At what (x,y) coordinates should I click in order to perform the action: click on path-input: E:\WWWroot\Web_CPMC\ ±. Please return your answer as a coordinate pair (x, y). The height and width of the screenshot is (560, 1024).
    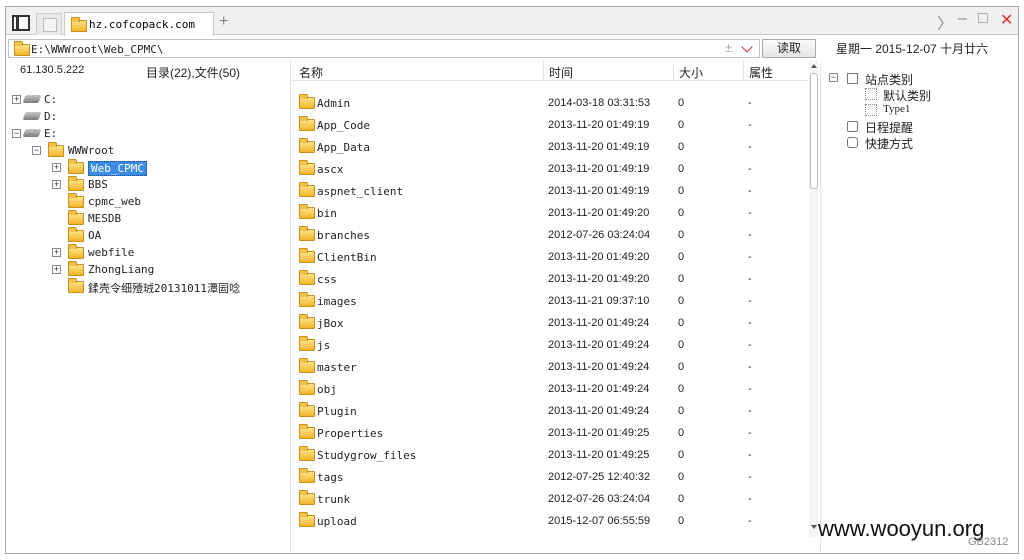
    Looking at the image, I should click on (384, 48).